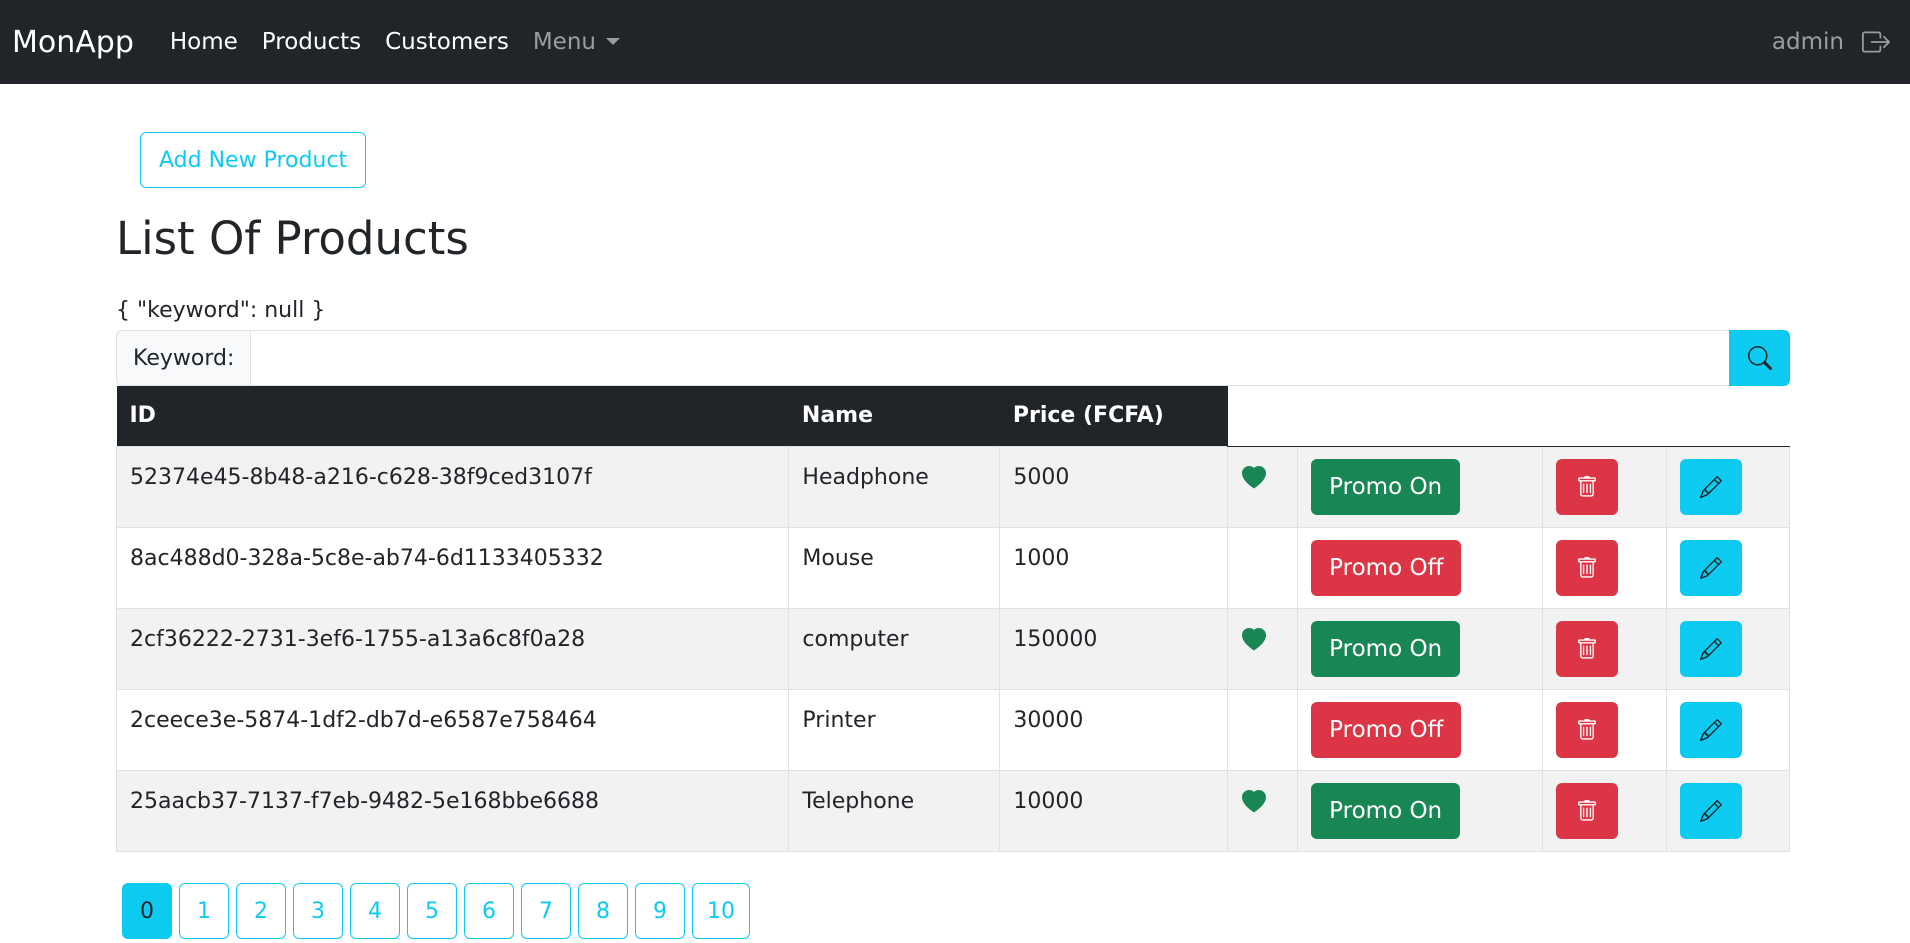  I want to click on pagination: 0 1 2 3 4 5 6 7 8 9 10, so click(439, 911).